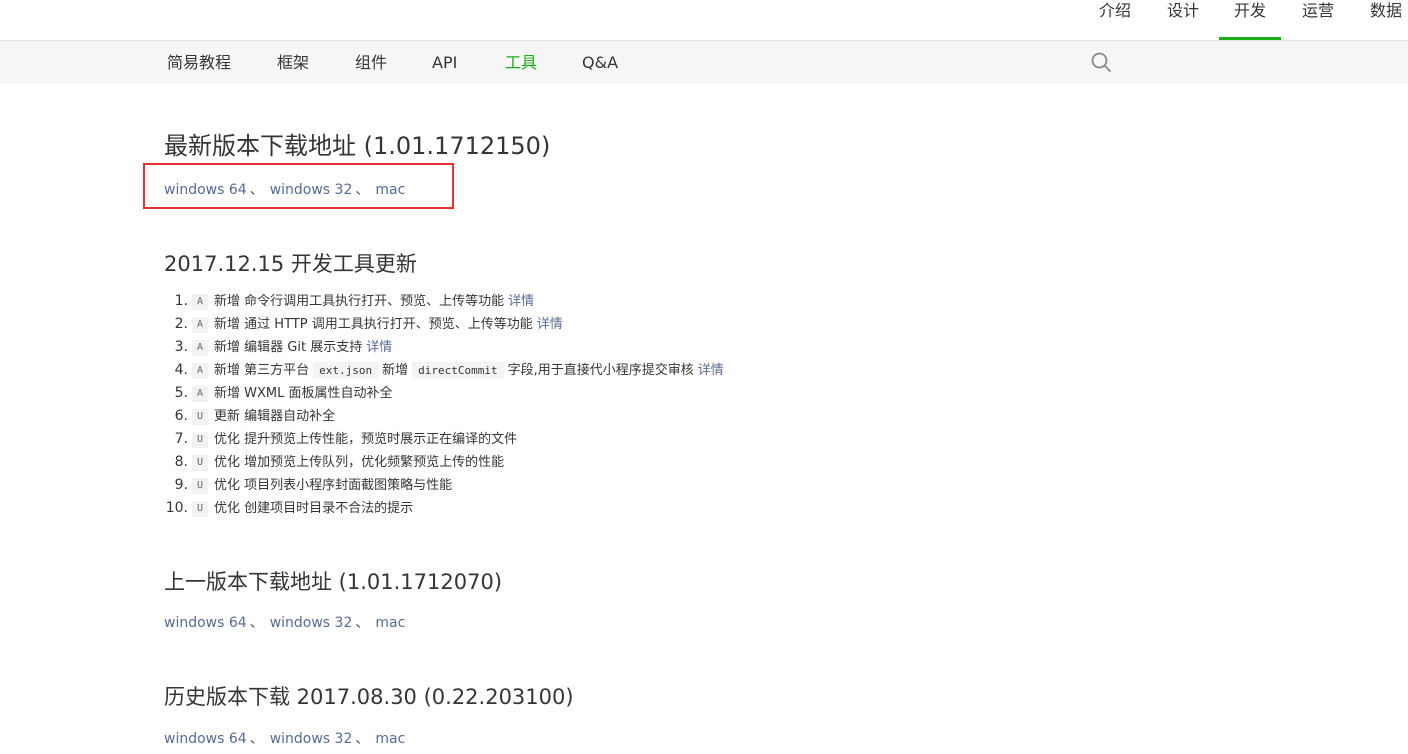 This screenshot has width=1408, height=754. I want to click on list-item-text: 优化 增加预览上传队列，优化频繁预览上传的性能, so click(359, 462).